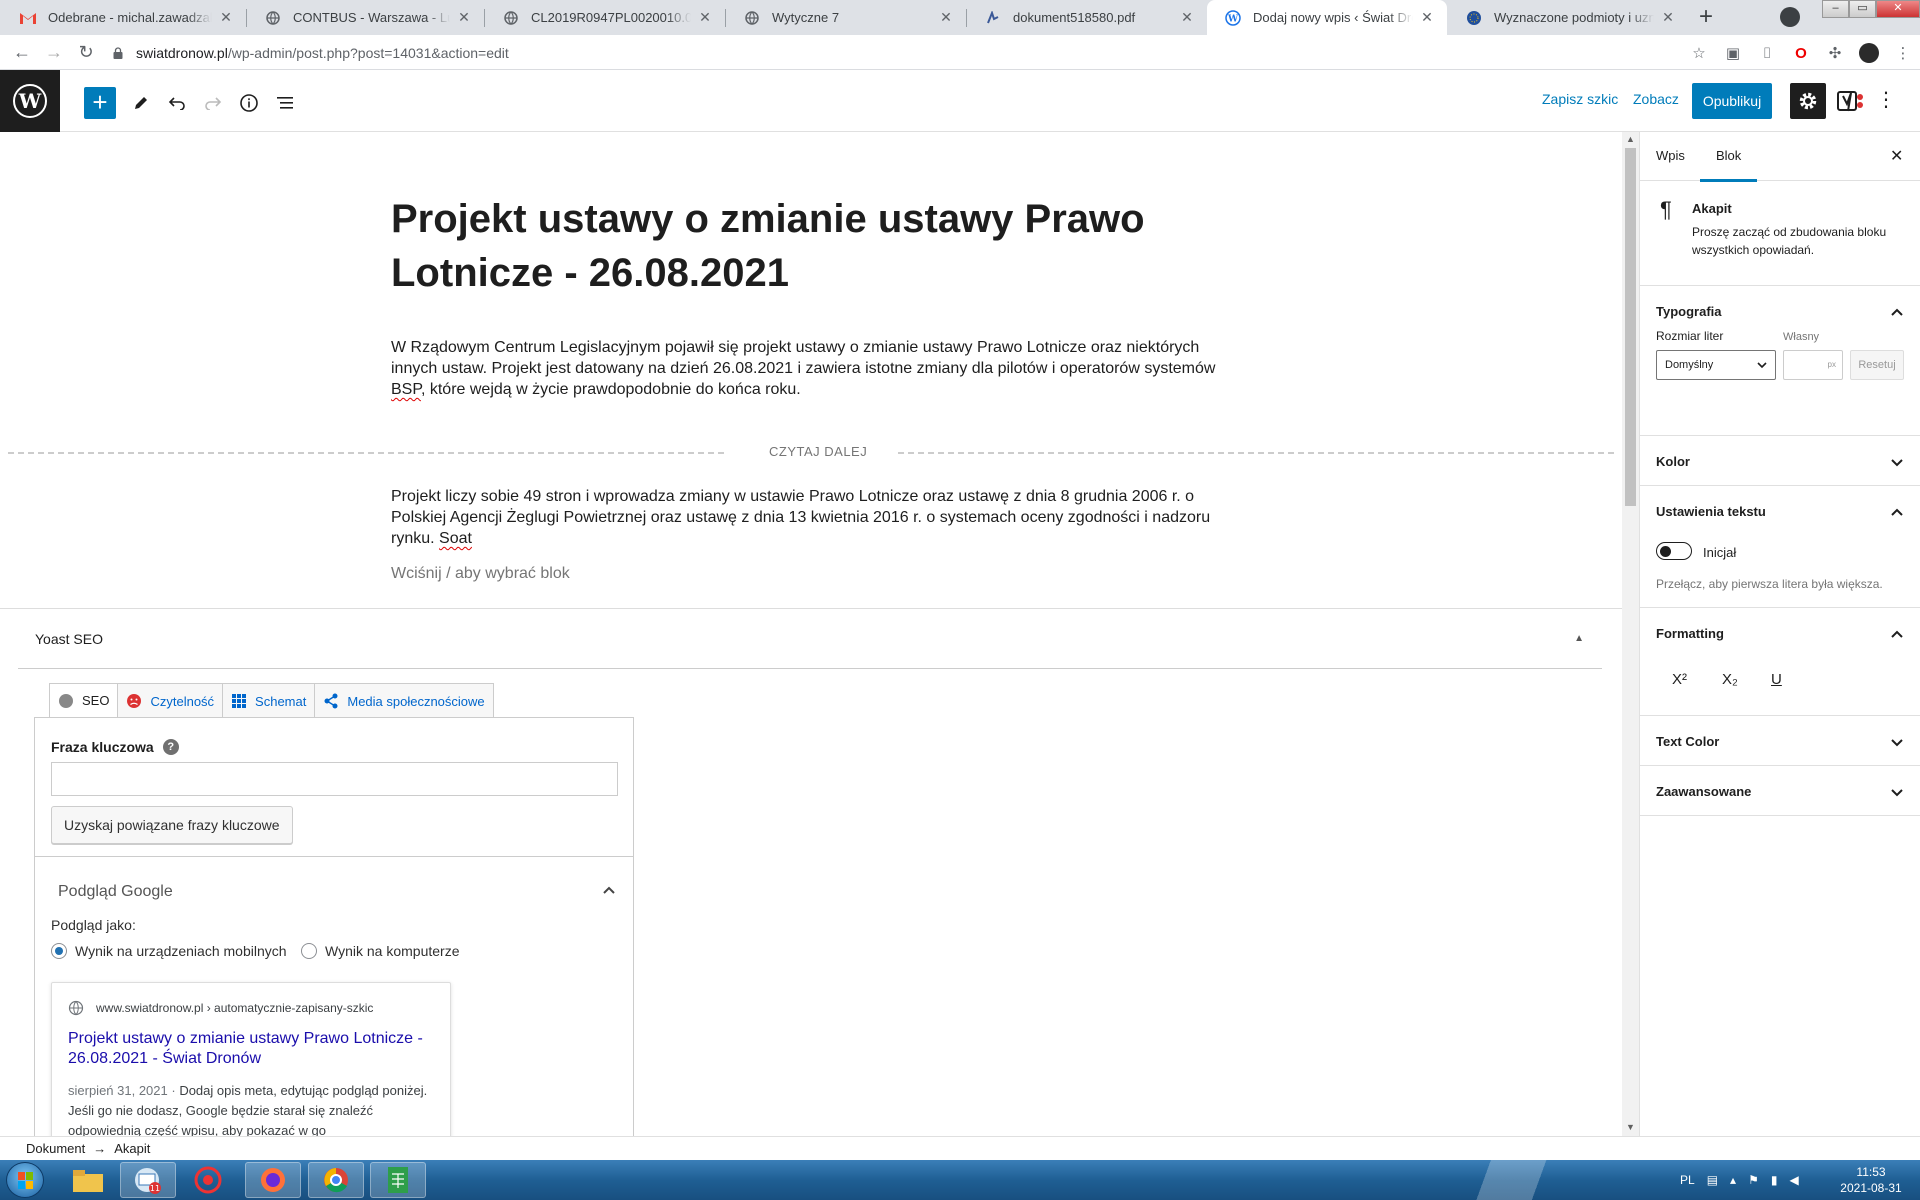  I want to click on yoast-tab-social: Media społecznościowe, so click(404, 700).